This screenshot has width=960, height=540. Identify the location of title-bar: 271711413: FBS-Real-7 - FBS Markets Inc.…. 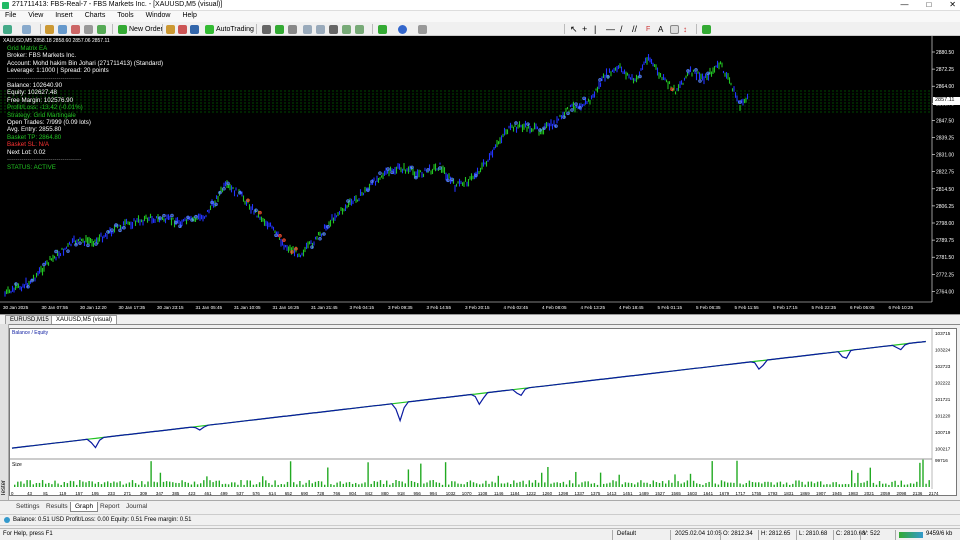
(480, 5).